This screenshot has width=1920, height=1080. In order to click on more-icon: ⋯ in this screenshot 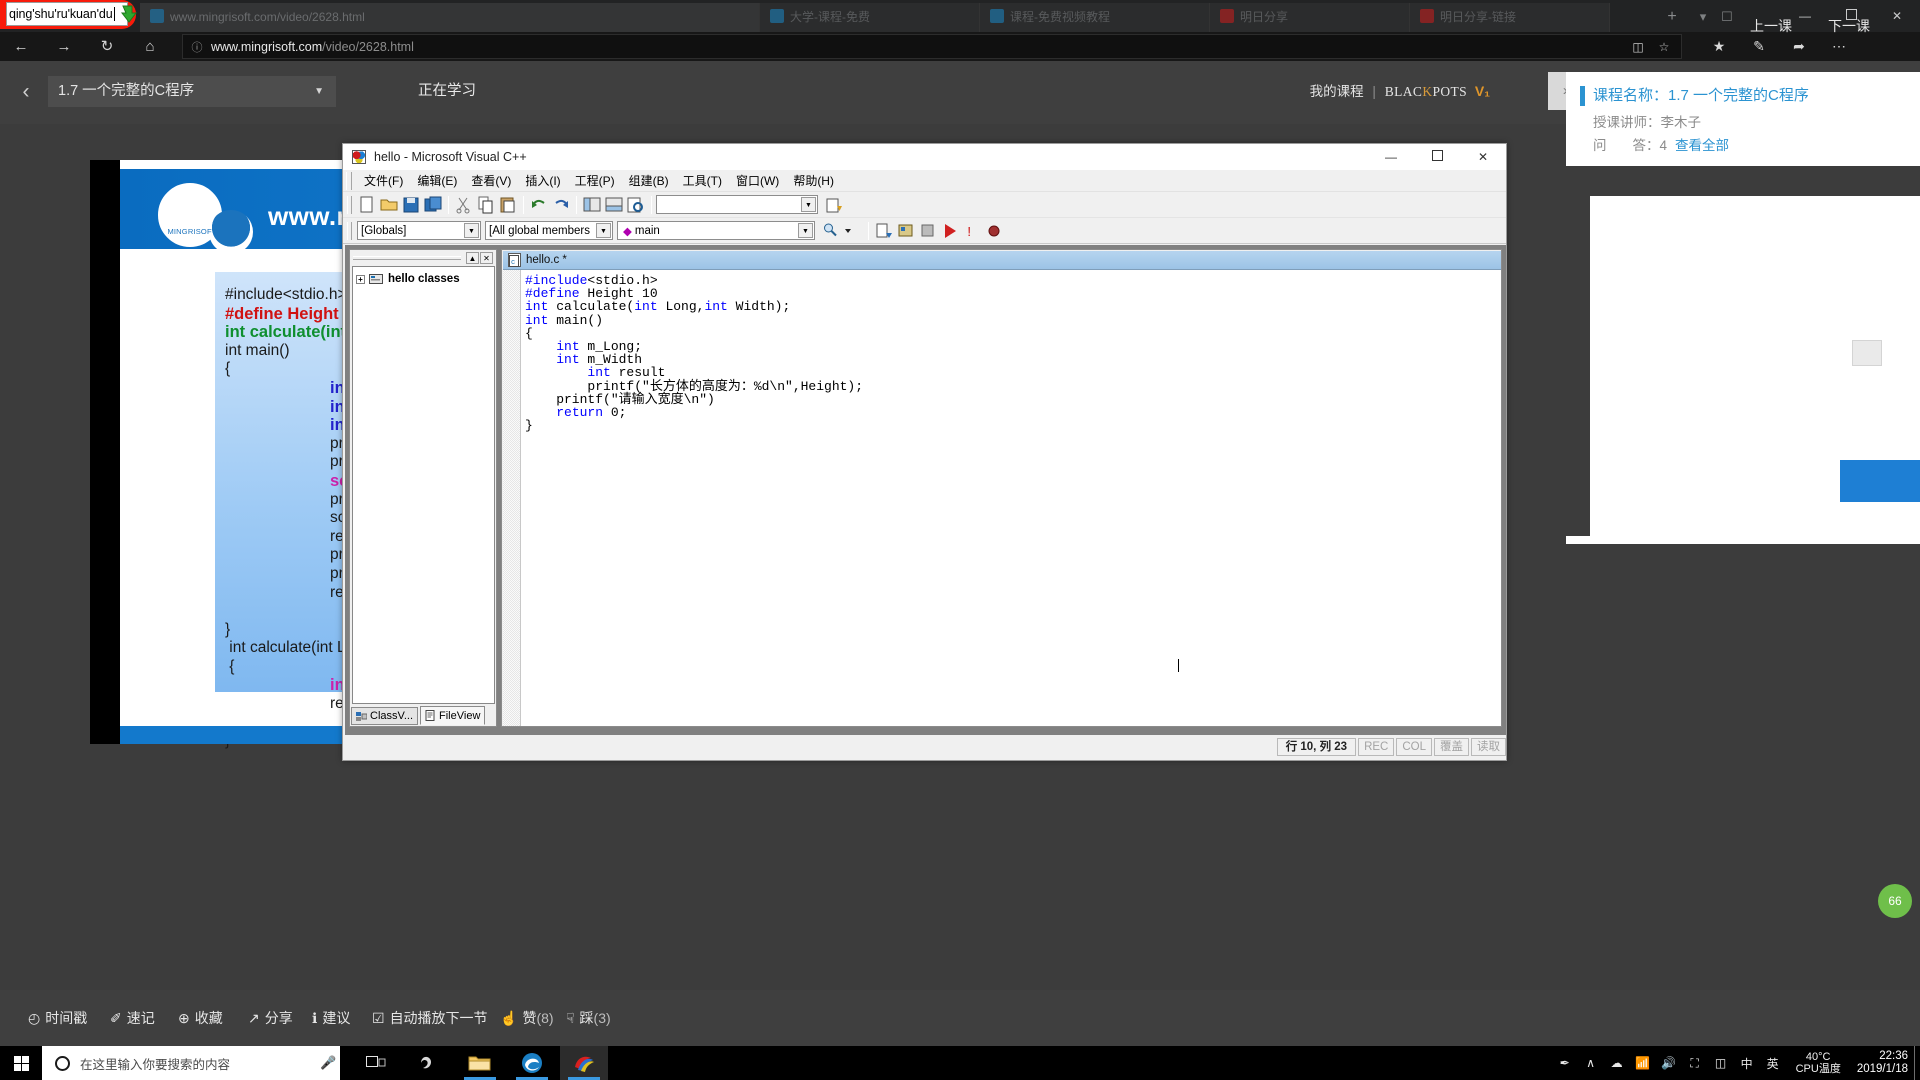, I will do `click(1839, 46)`.